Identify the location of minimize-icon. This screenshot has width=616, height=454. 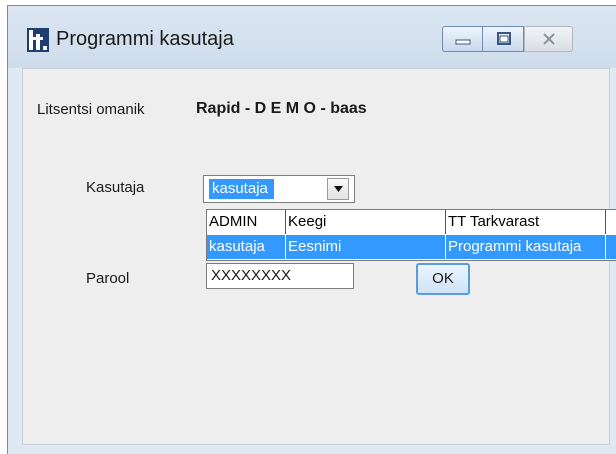
(463, 42).